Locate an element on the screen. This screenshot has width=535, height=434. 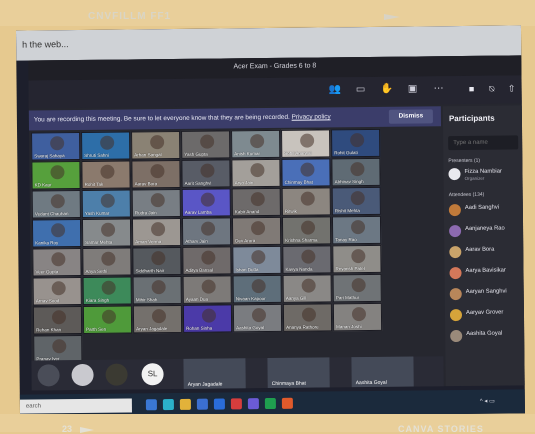
share-icon: ⇧ is located at coordinates (512, 88).